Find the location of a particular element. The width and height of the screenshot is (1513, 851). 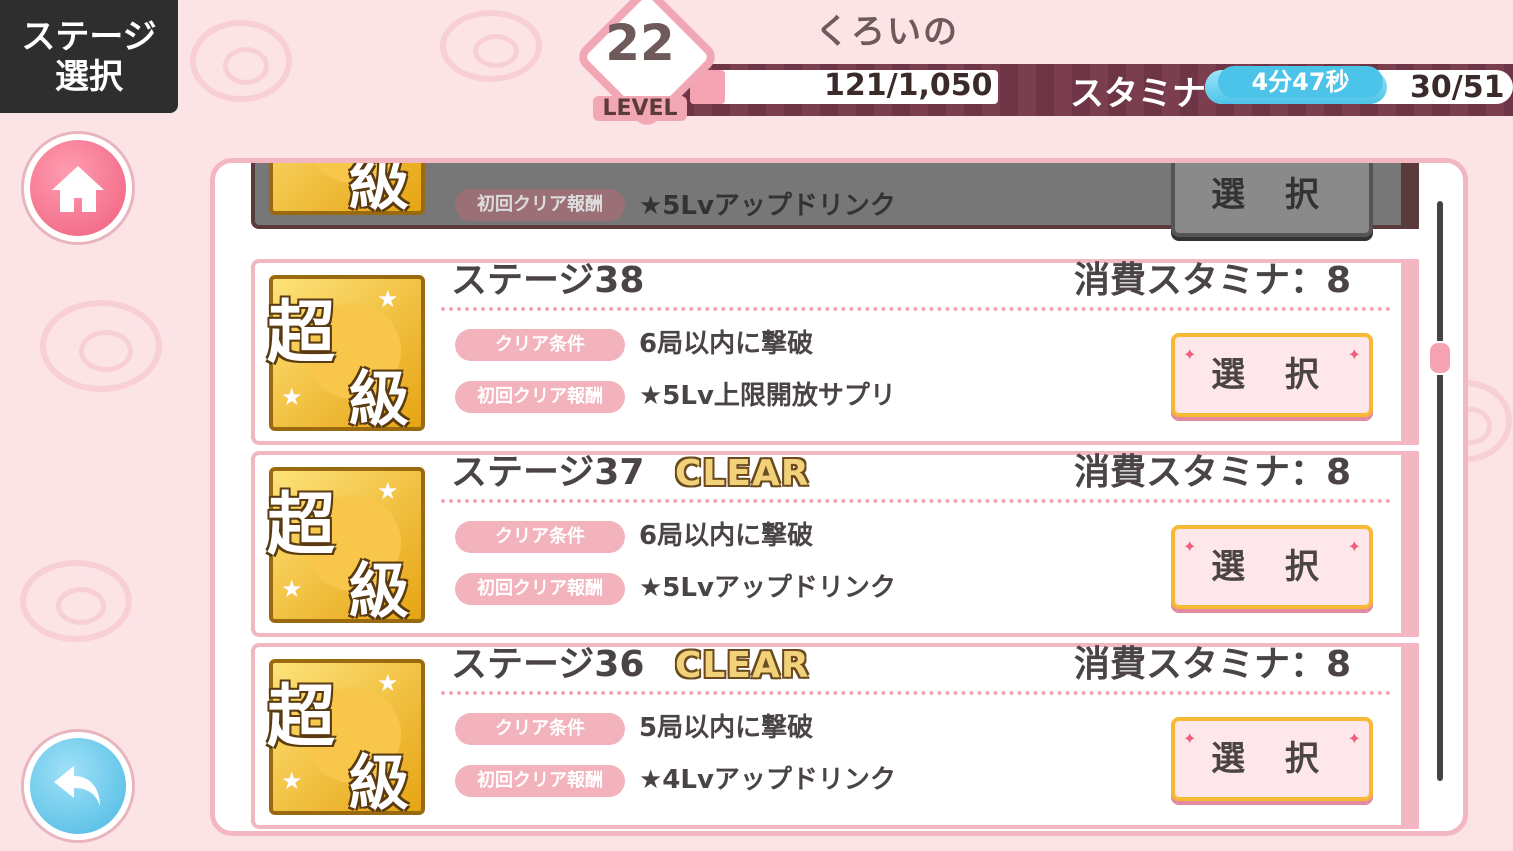

exp-text: 121/1,050 is located at coordinates (908, 85).